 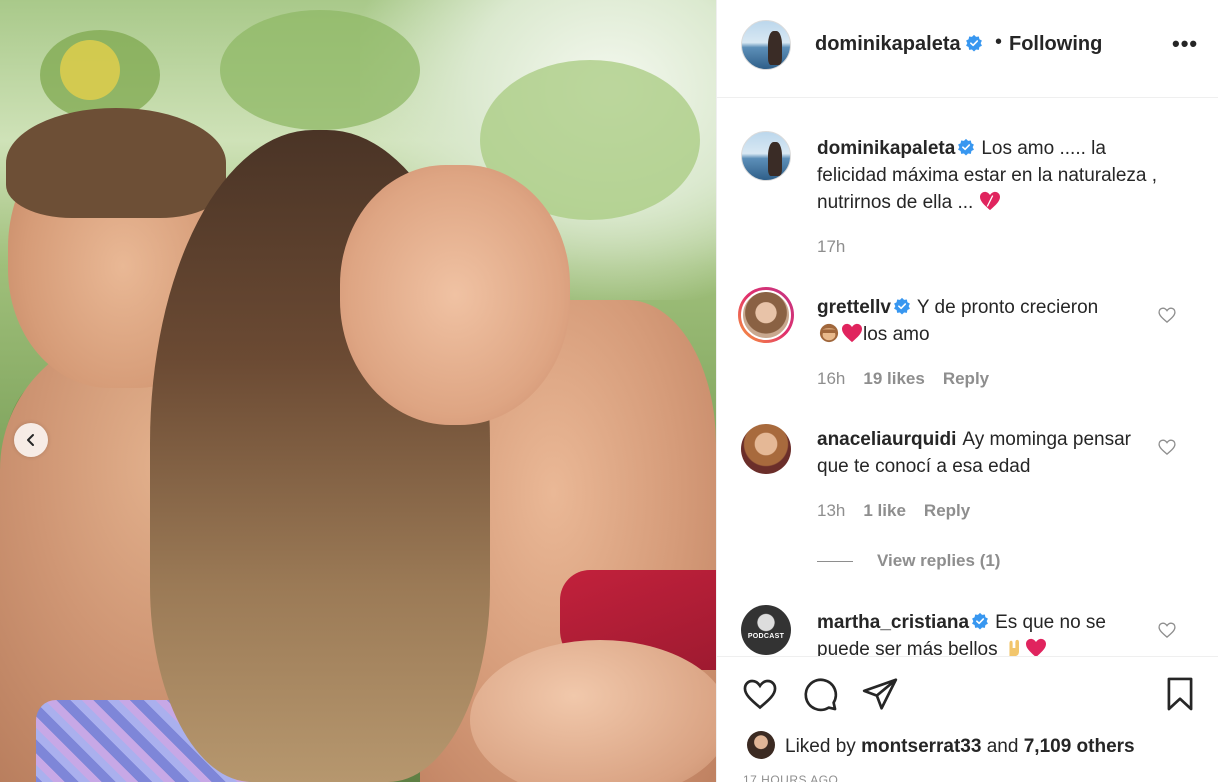 What do you see at coordinates (886, 148) in the screenshot?
I see `caption-username: dominikapaleta` at bounding box center [886, 148].